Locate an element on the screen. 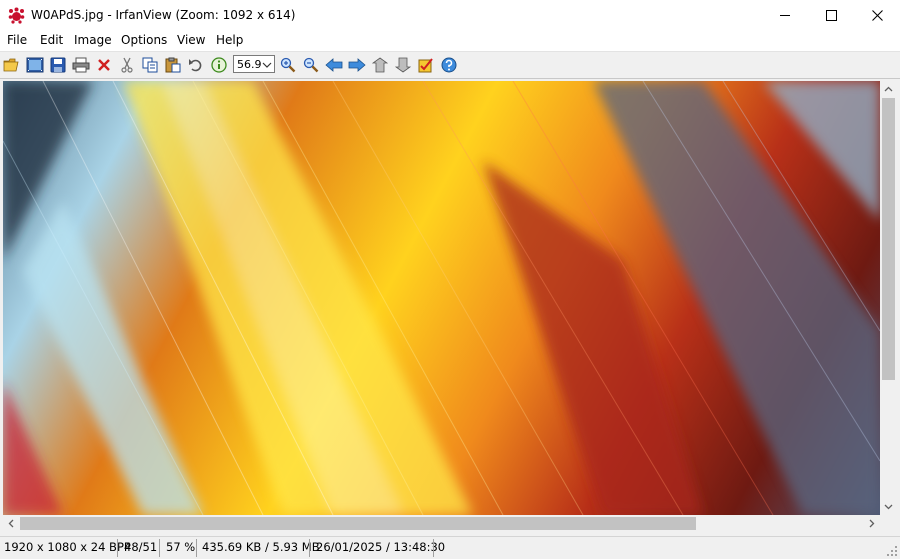 Image resolution: width=900 pixels, height=559 pixels. undo-button is located at coordinates (196, 65).